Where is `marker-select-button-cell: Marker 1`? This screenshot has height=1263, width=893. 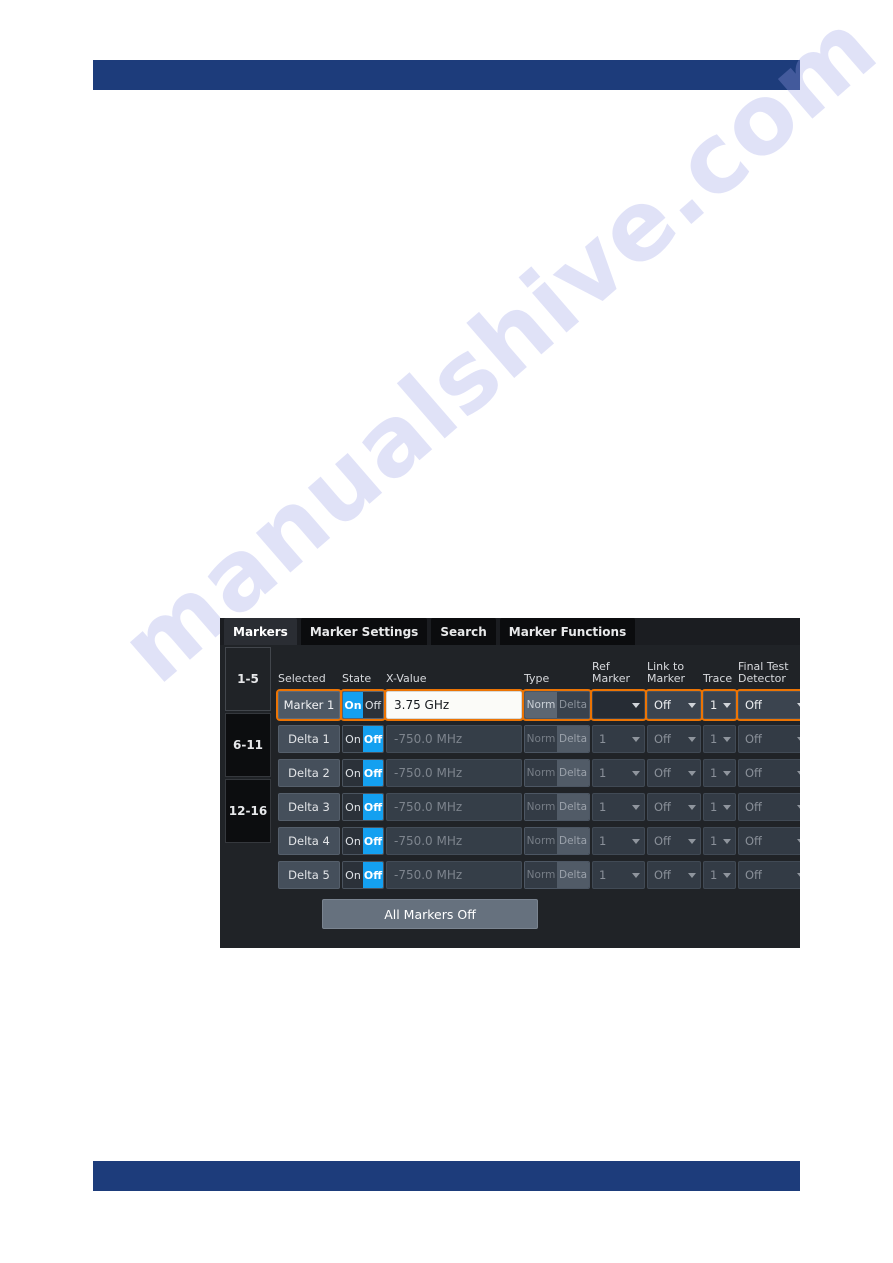 marker-select-button-cell: Marker 1 is located at coordinates (309, 705).